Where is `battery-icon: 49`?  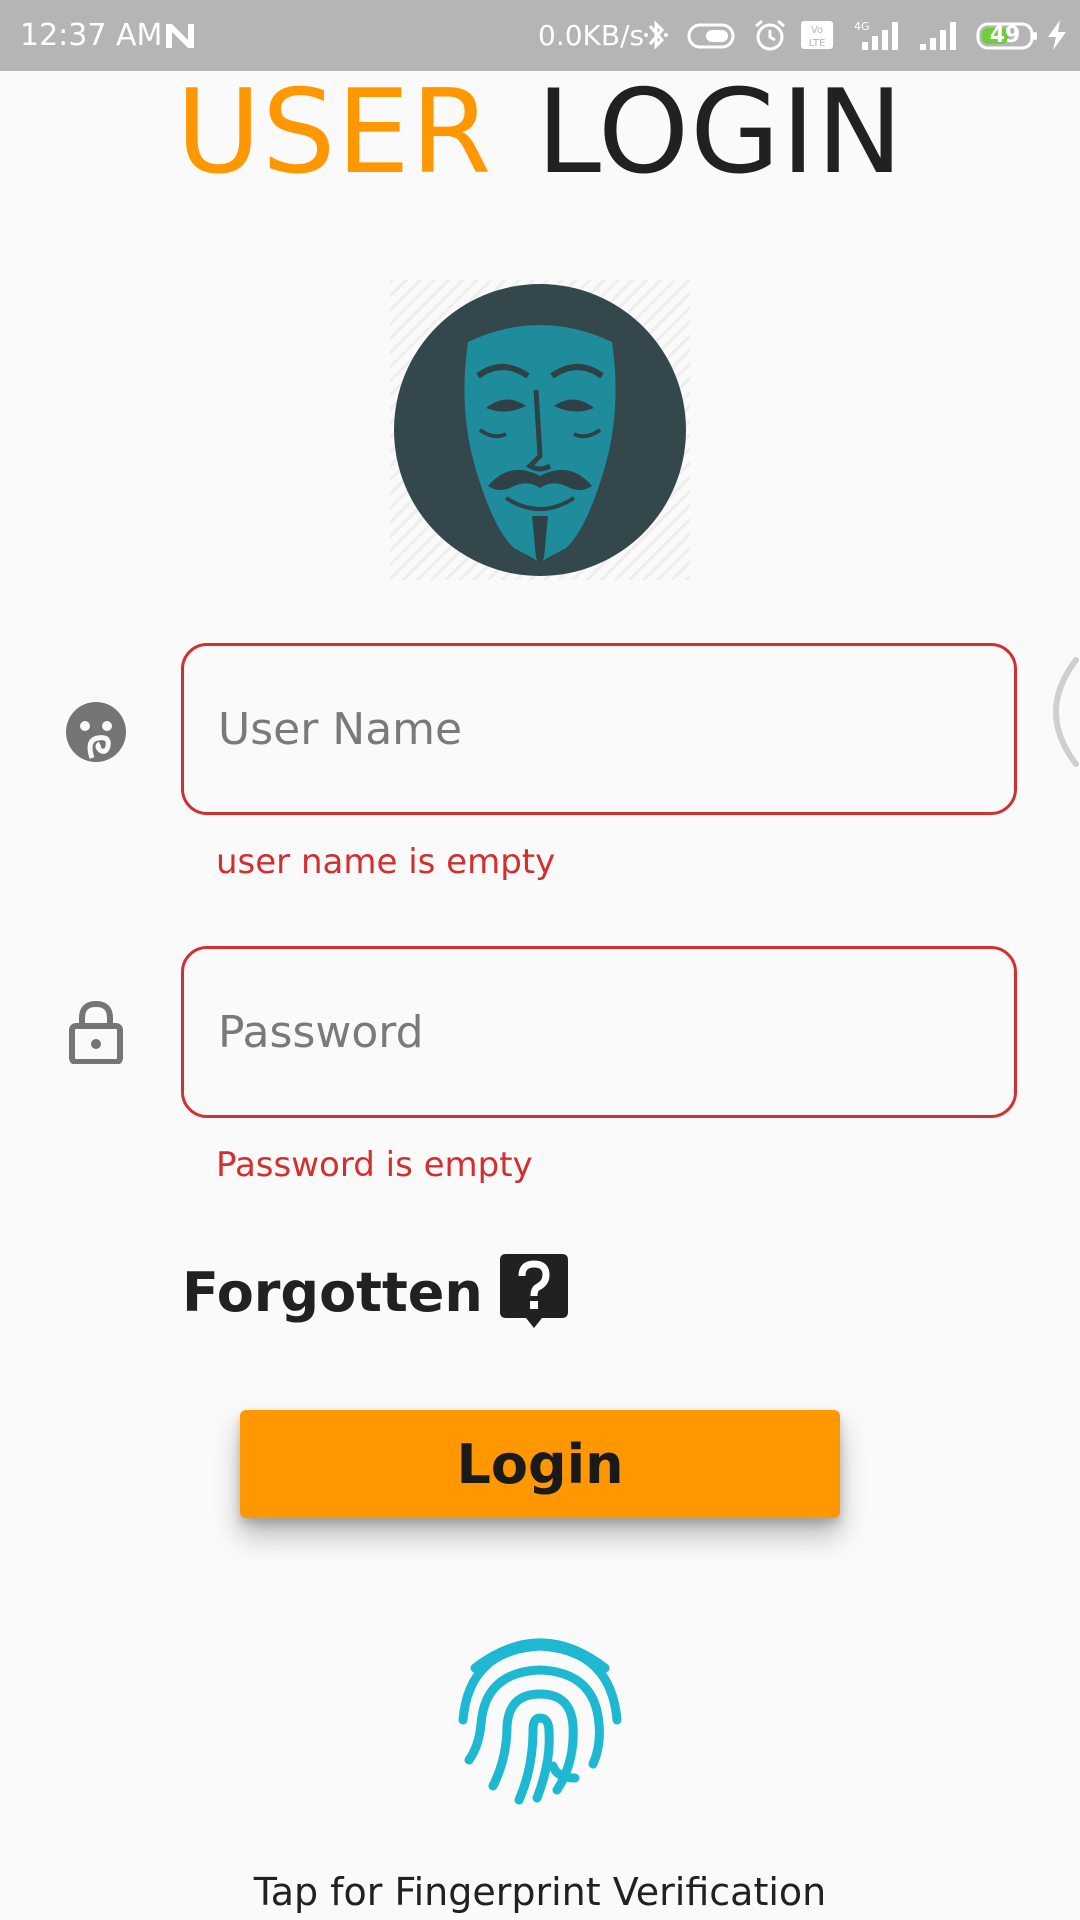
battery-icon: 49 is located at coordinates (1007, 36).